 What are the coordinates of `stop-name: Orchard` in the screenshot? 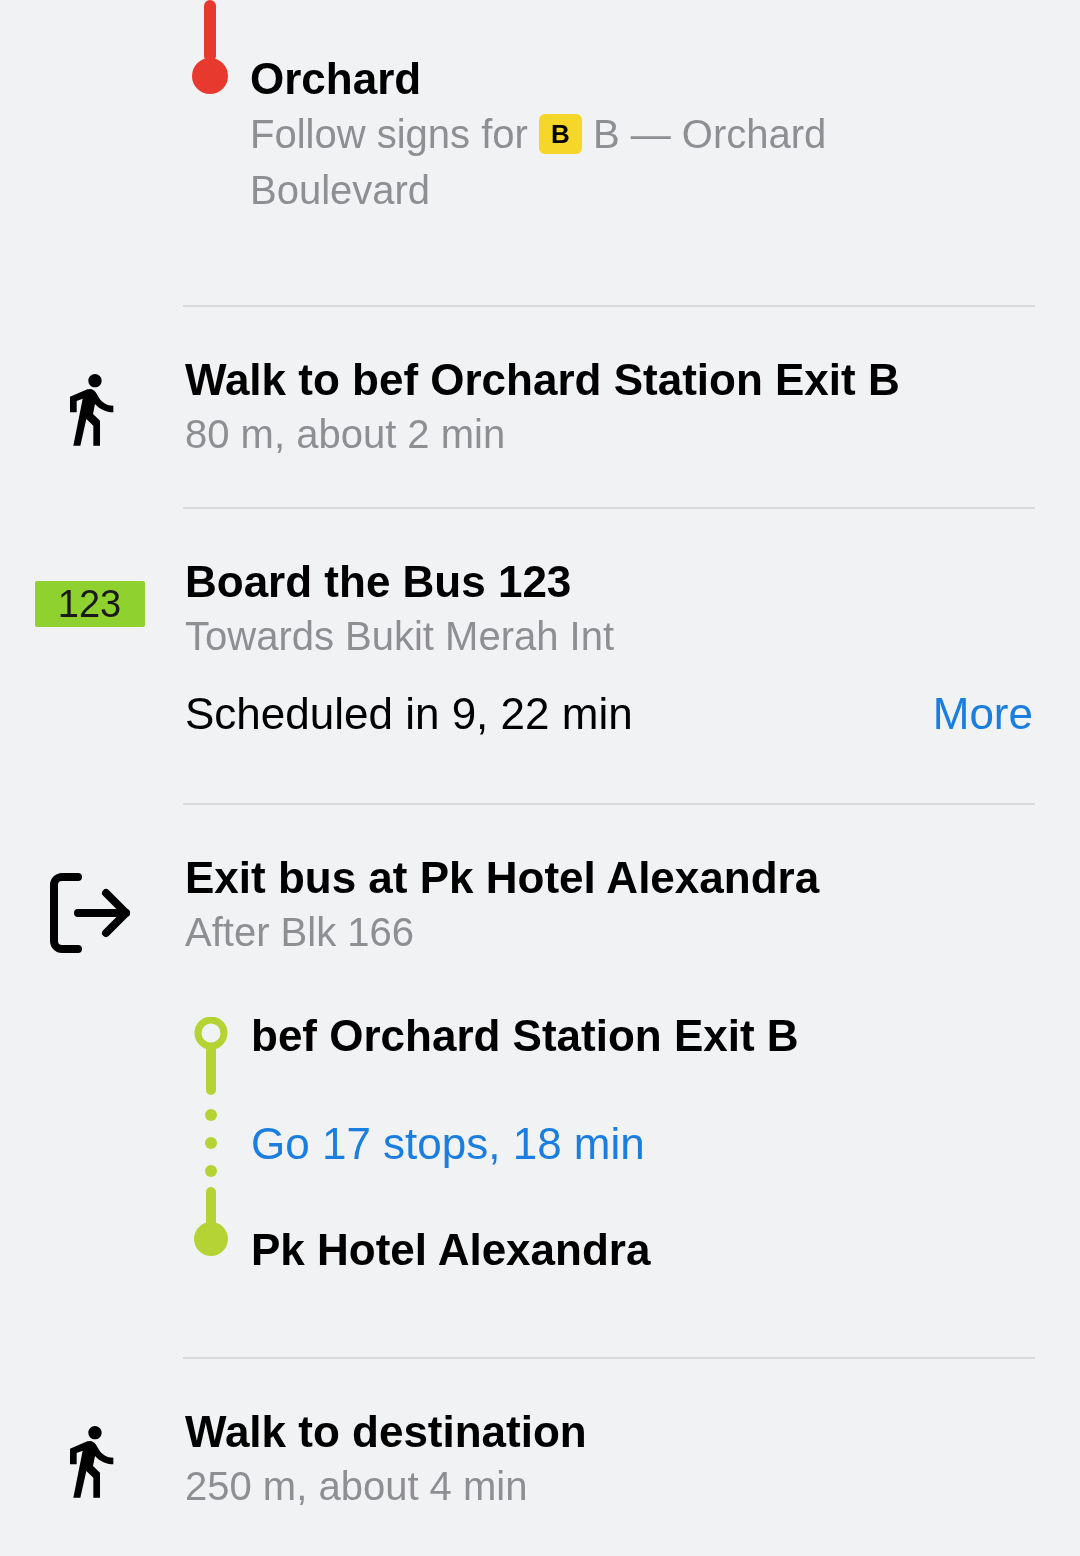 It's located at (336, 79).